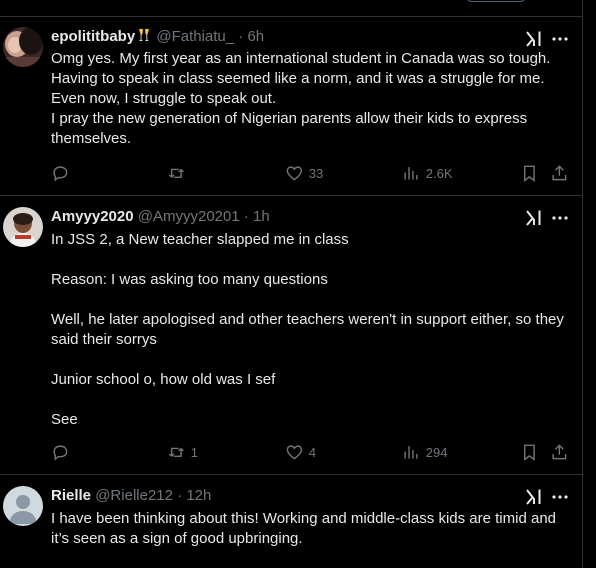 The width and height of the screenshot is (596, 568). What do you see at coordinates (261, 216) in the screenshot?
I see `timestamp: 1h` at bounding box center [261, 216].